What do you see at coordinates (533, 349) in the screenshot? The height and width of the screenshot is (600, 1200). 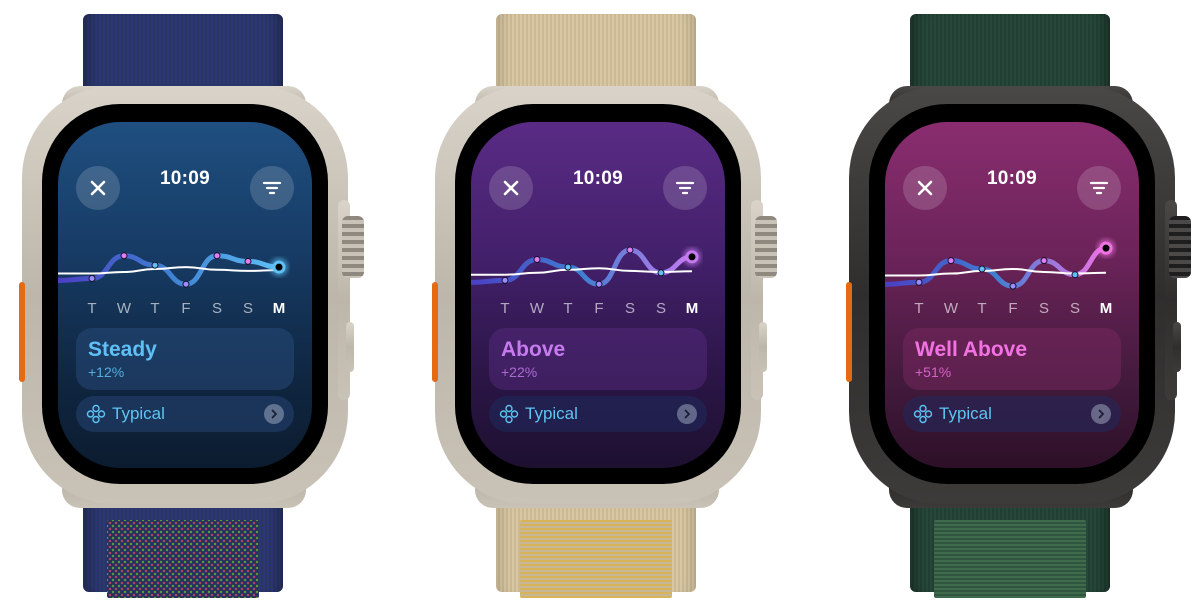 I see `status-label: Above` at bounding box center [533, 349].